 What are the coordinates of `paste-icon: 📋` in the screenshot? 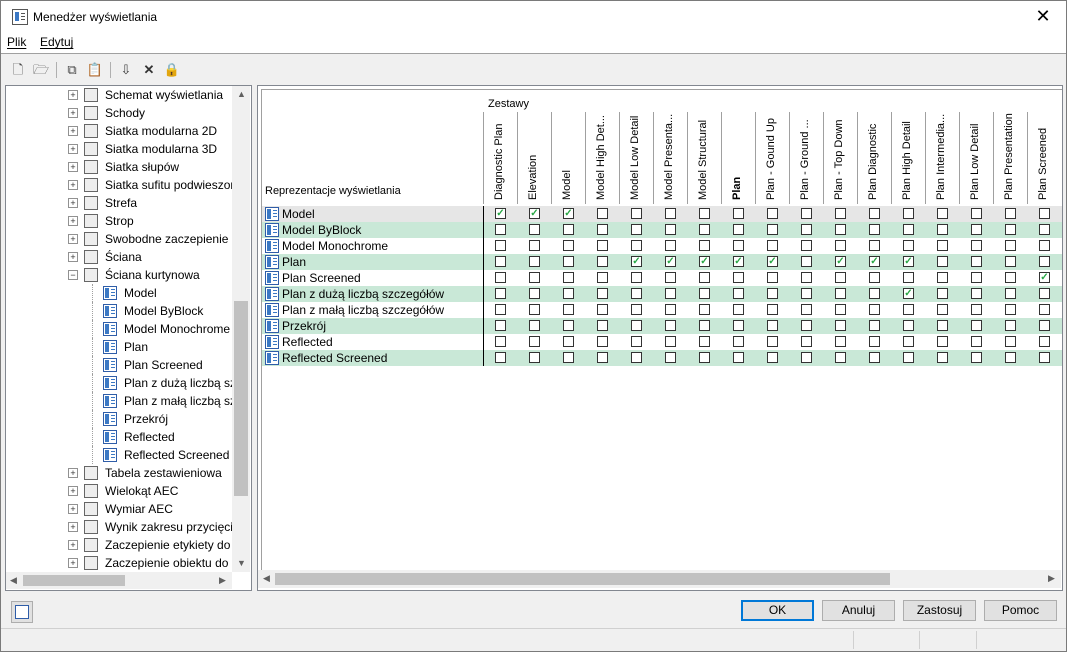 It's located at (95, 70).